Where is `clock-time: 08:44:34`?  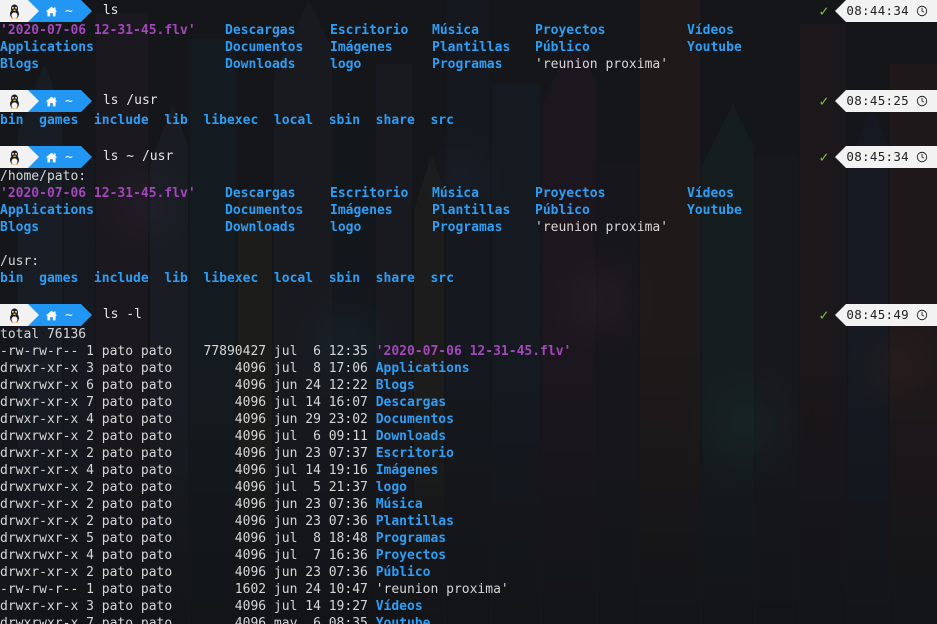
clock-time: 08:44:34 is located at coordinates (877, 10).